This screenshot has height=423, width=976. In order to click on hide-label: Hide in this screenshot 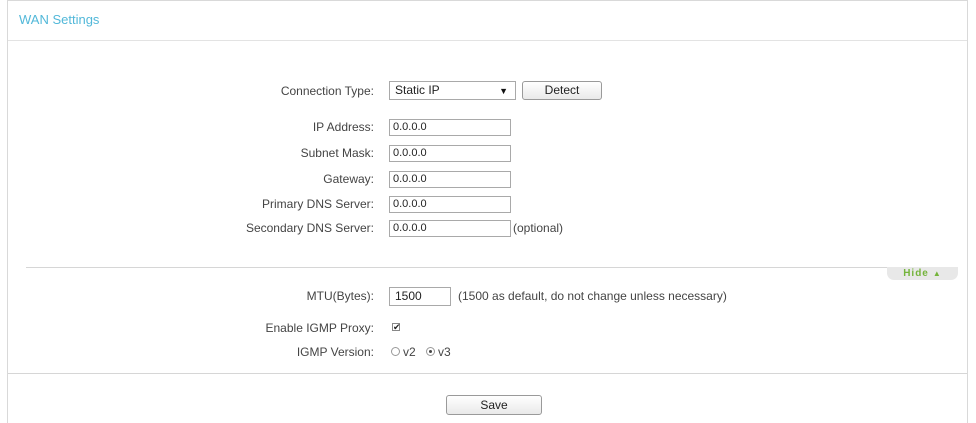, I will do `click(916, 273)`.